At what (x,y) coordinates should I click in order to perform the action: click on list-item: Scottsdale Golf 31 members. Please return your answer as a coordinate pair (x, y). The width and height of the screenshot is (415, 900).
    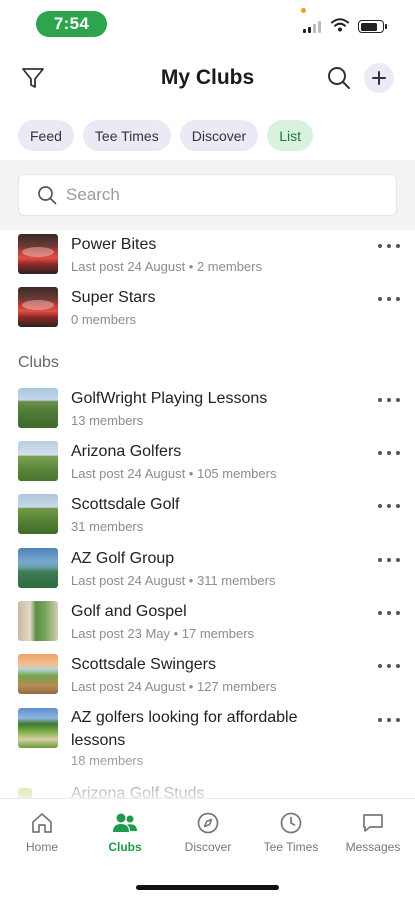
    Looking at the image, I should click on (207, 517).